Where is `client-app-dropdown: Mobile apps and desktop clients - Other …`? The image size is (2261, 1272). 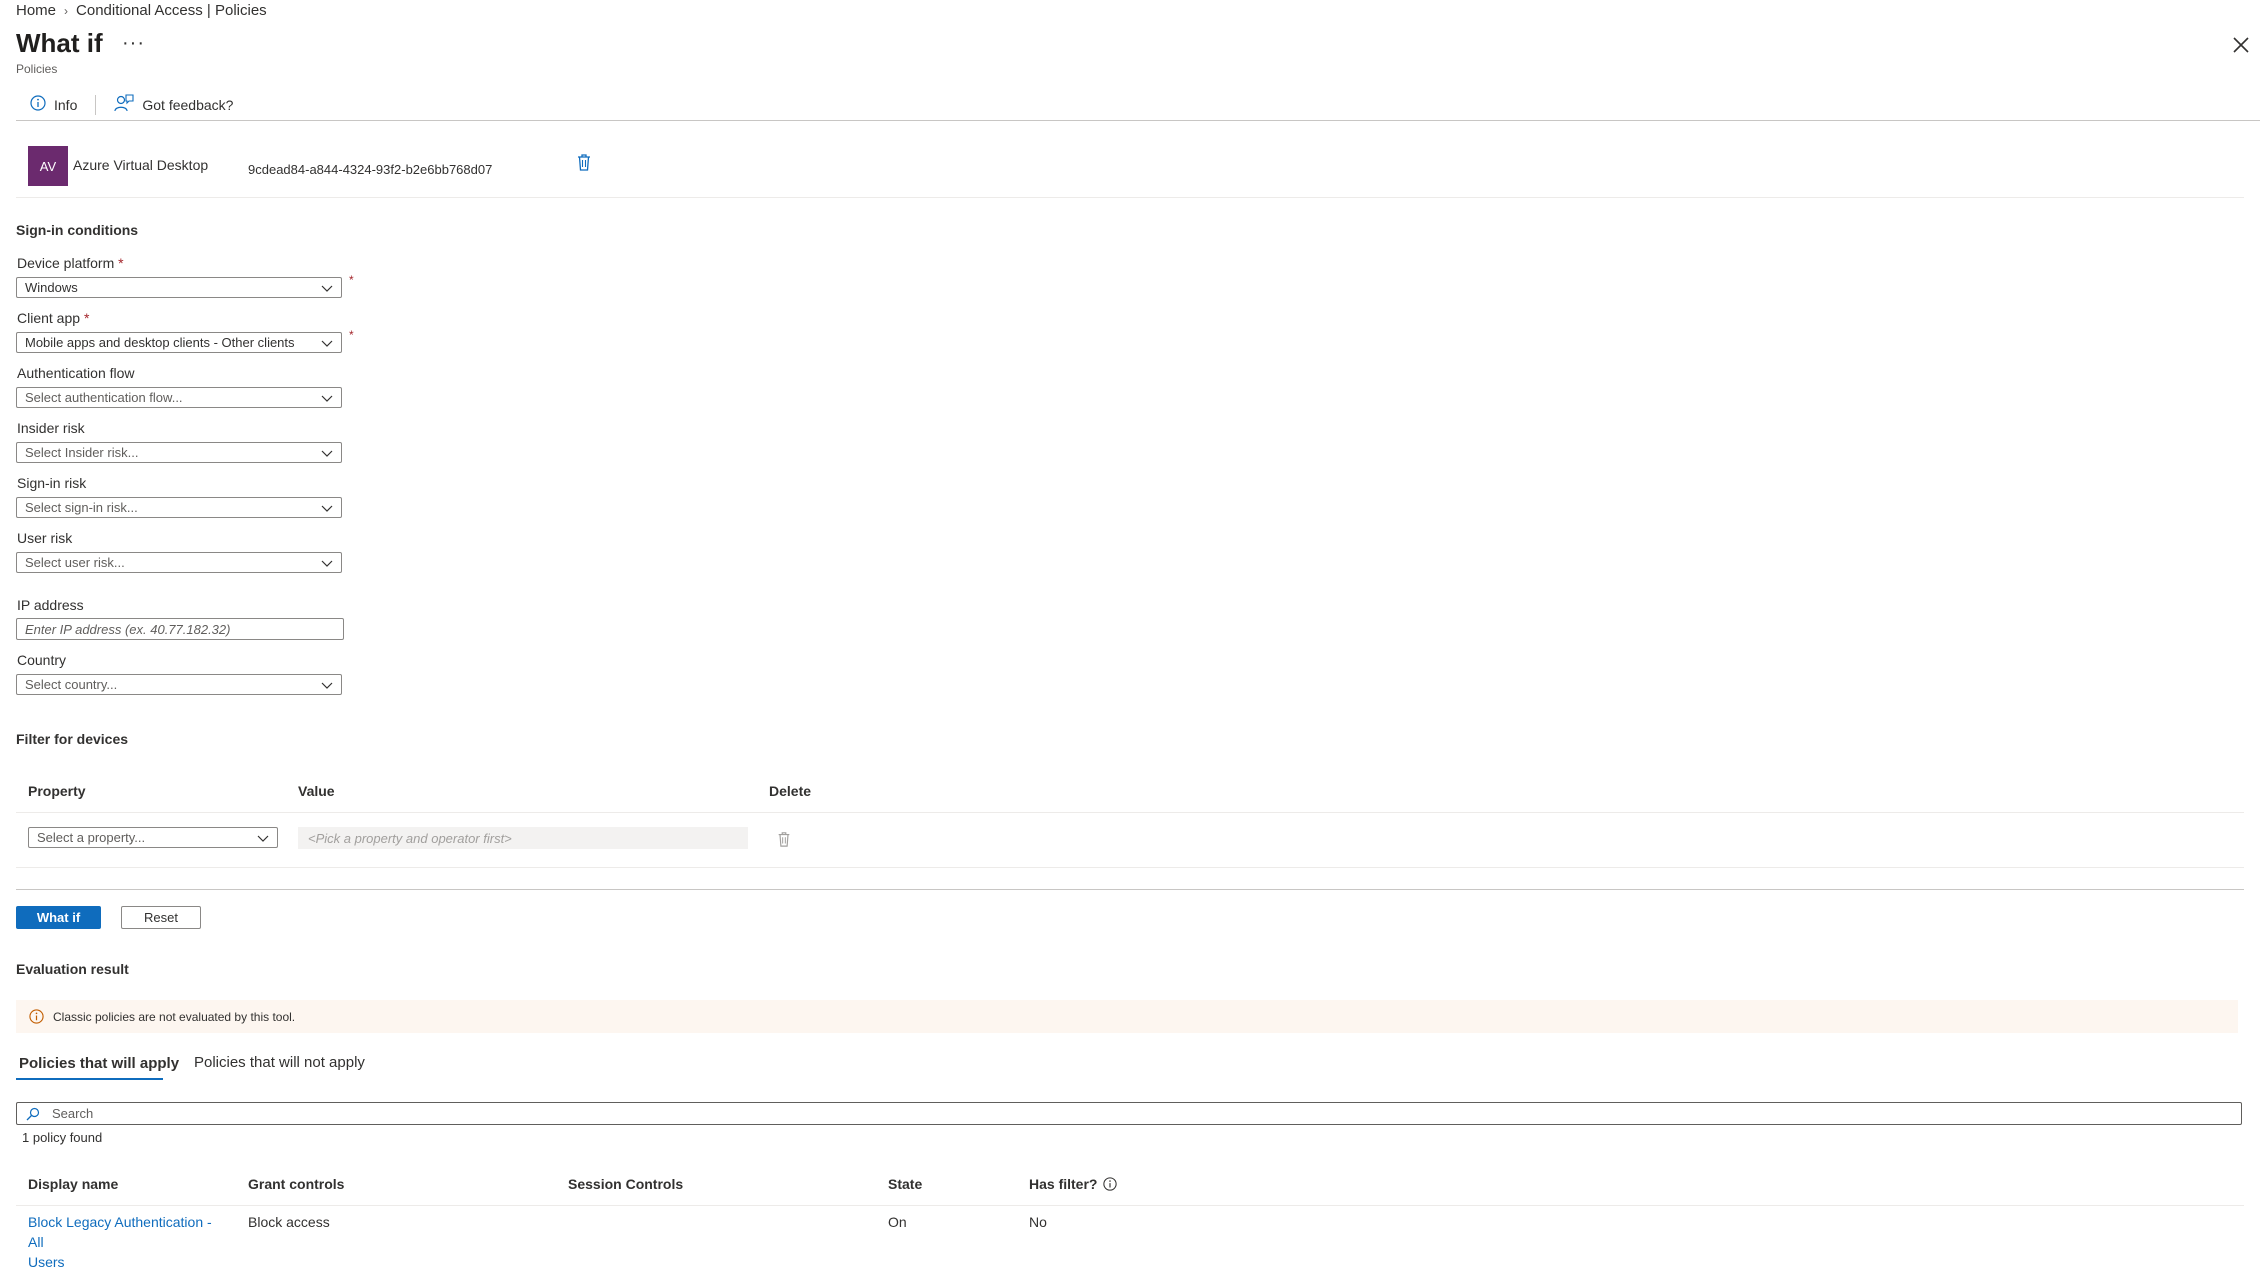 client-app-dropdown: Mobile apps and desktop clients - Other … is located at coordinates (179, 342).